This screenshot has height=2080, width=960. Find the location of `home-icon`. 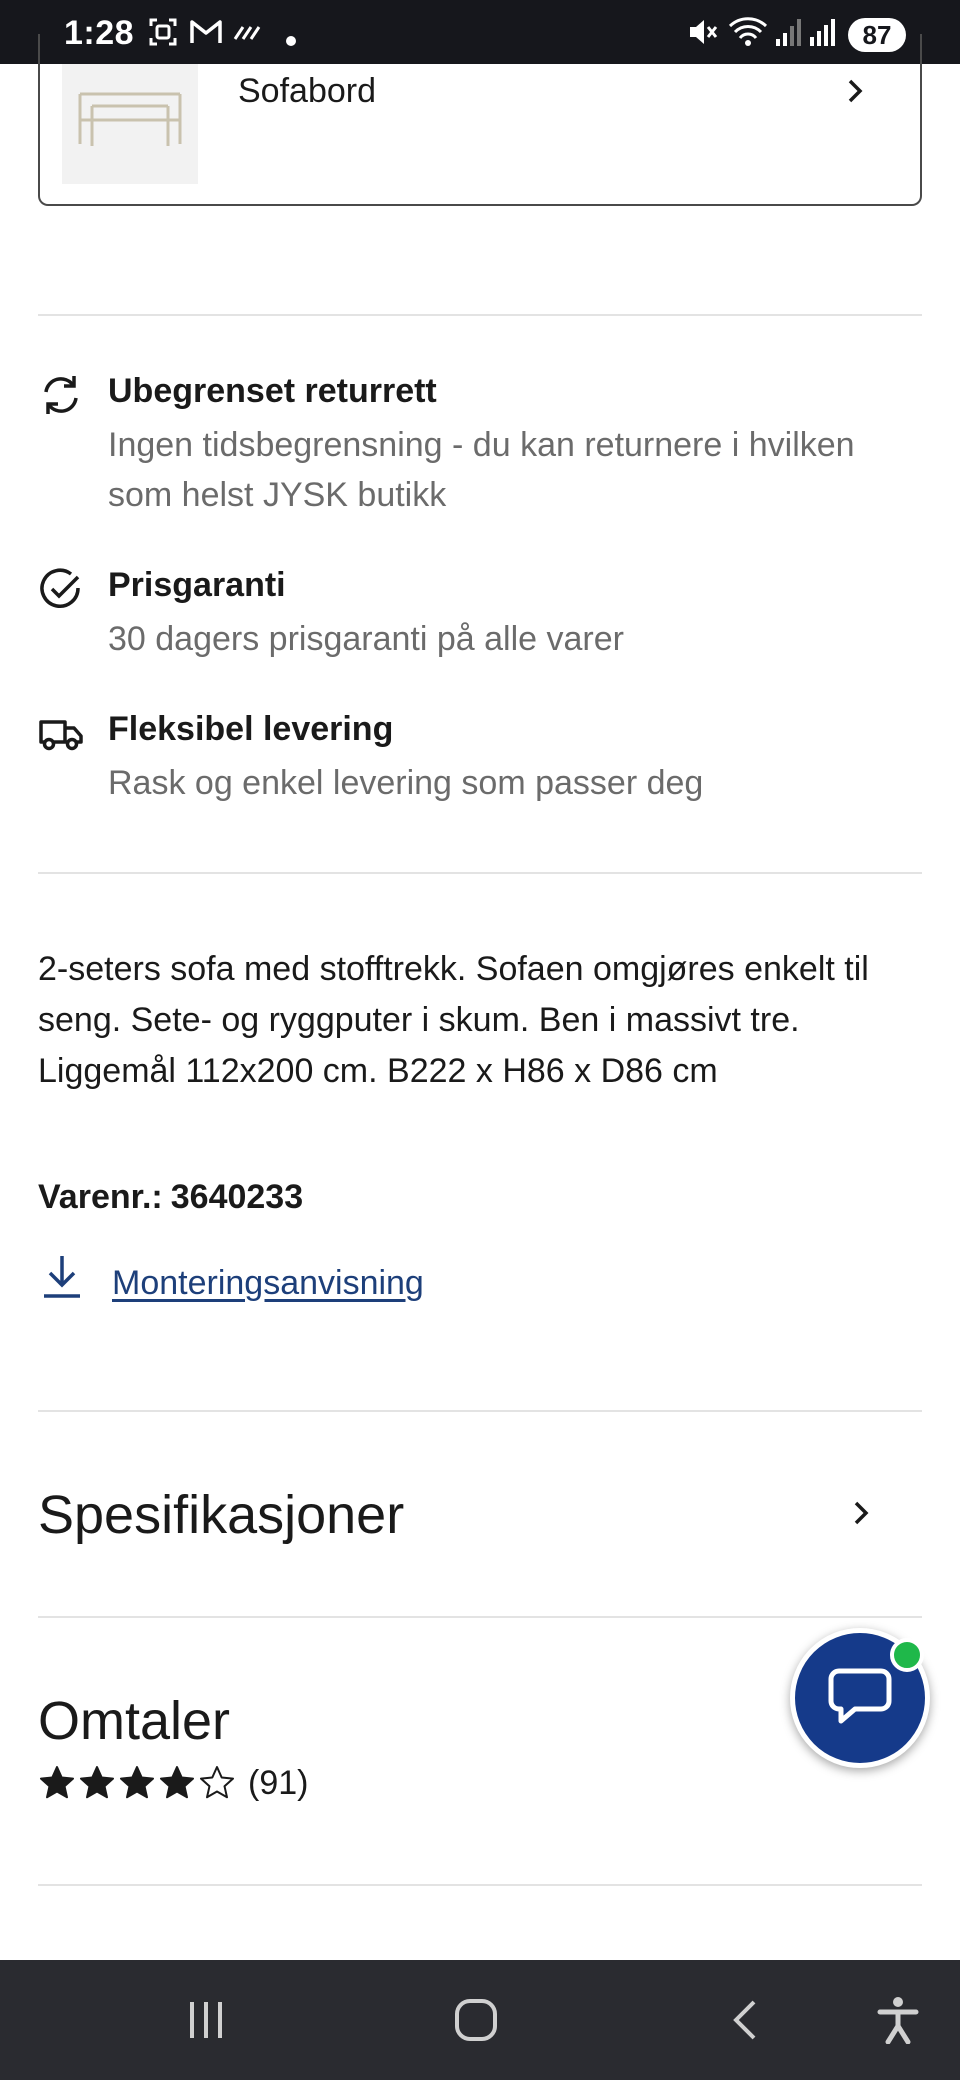

home-icon is located at coordinates (476, 2020).